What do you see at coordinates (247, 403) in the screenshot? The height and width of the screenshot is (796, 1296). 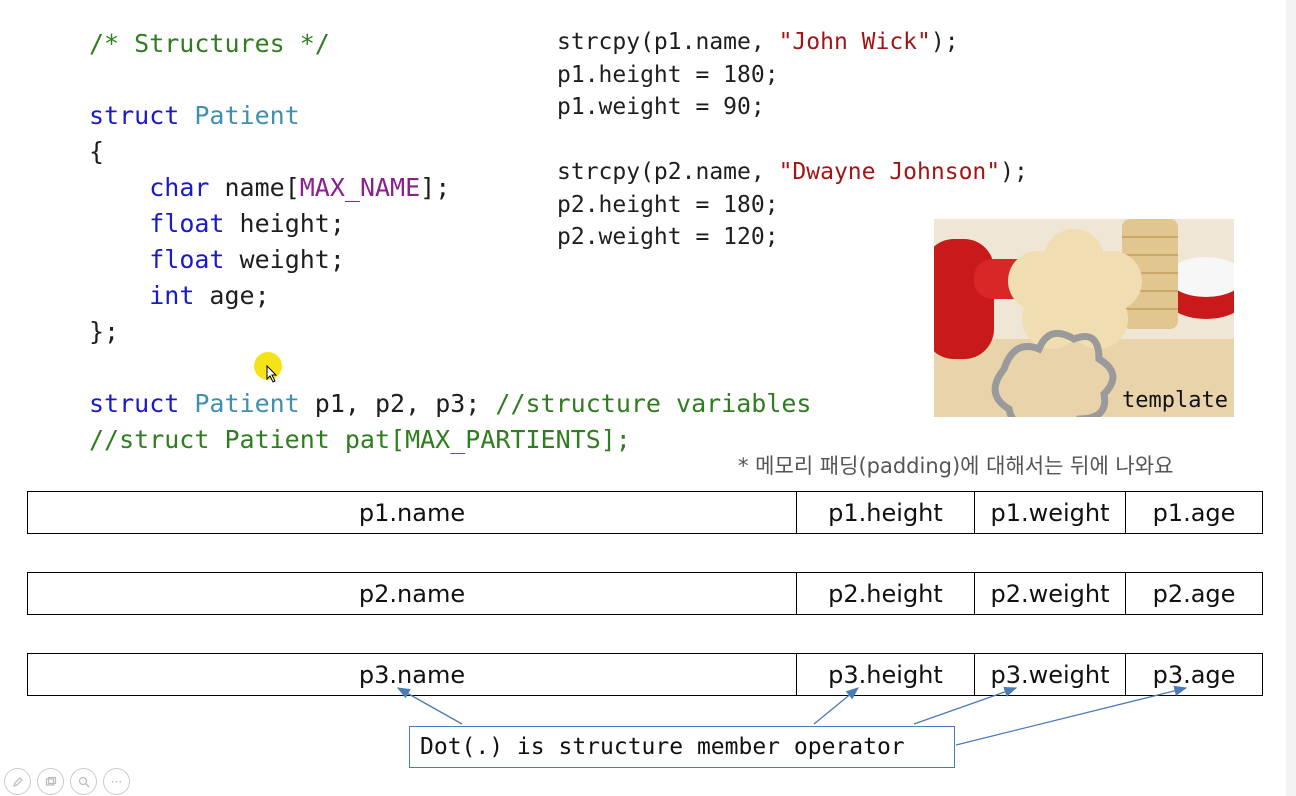 I see `type-patient-vars: Patient` at bounding box center [247, 403].